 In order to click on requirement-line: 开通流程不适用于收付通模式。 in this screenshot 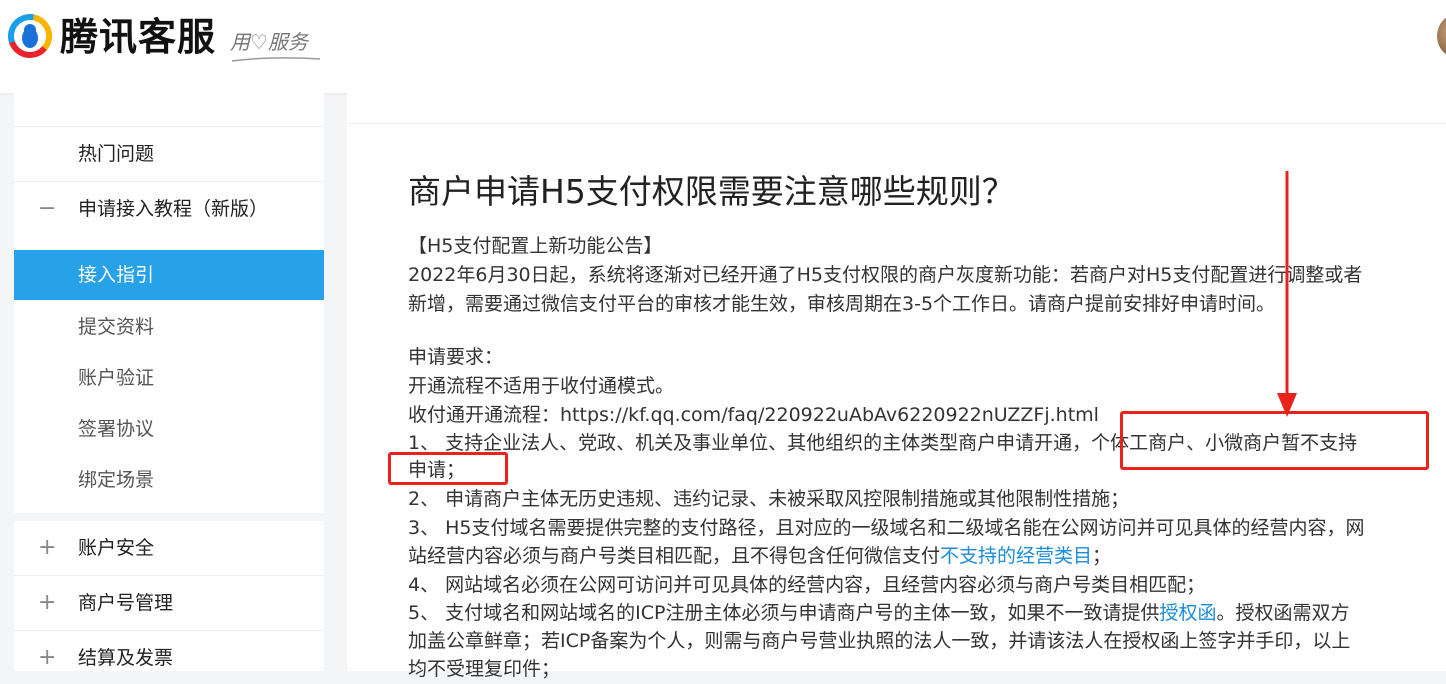, I will do `click(541, 386)`.